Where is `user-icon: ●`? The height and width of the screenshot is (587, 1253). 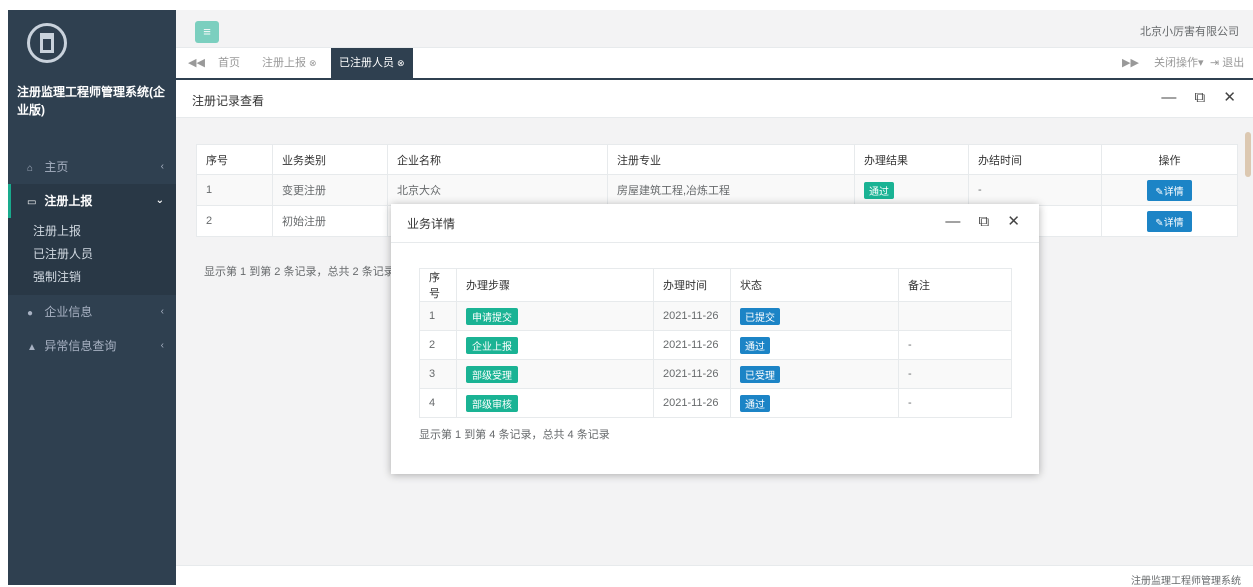 user-icon: ● is located at coordinates (30, 313).